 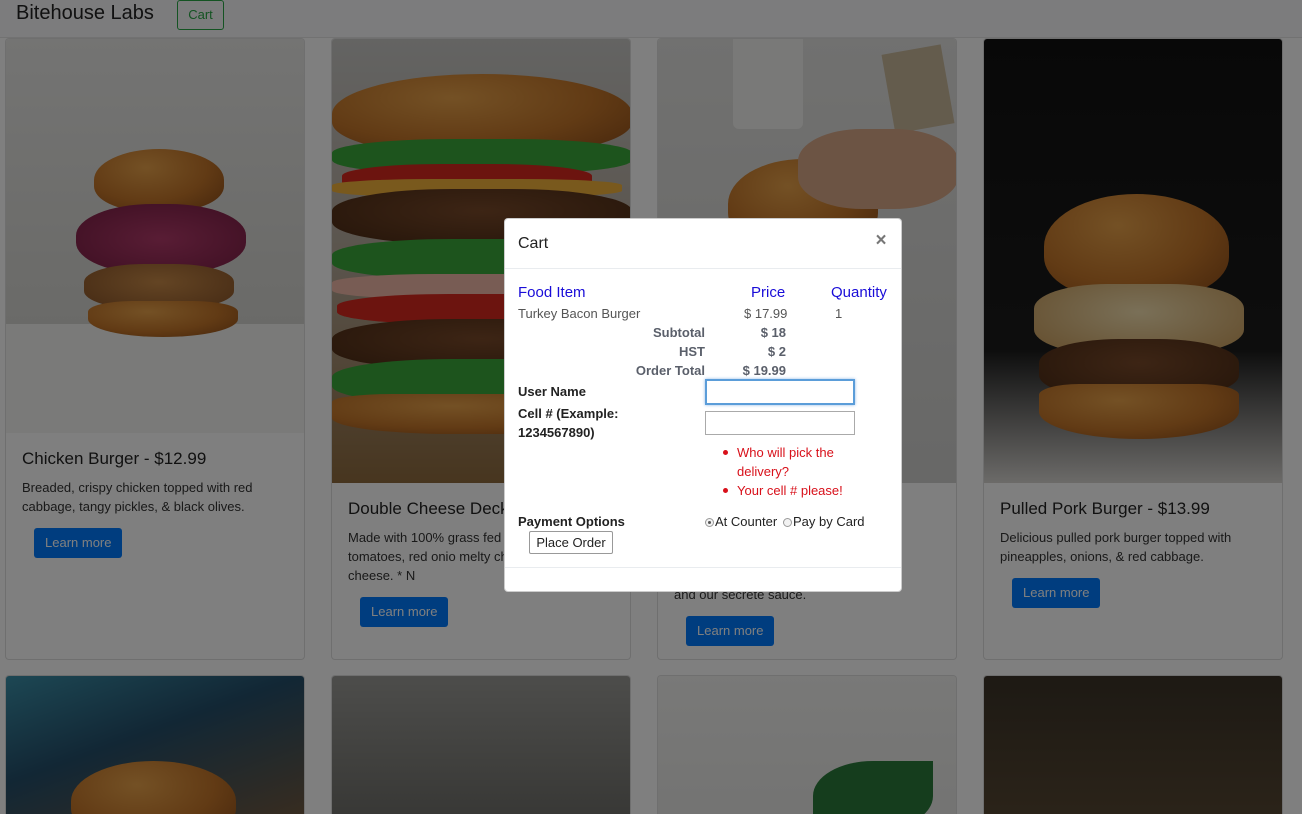 What do you see at coordinates (780, 392) in the screenshot?
I see `user-name-input` at bounding box center [780, 392].